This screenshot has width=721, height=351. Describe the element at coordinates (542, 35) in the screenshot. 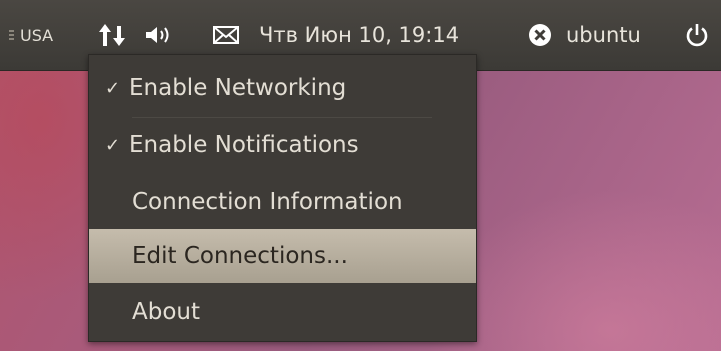

I see `user-status-icon` at that location.